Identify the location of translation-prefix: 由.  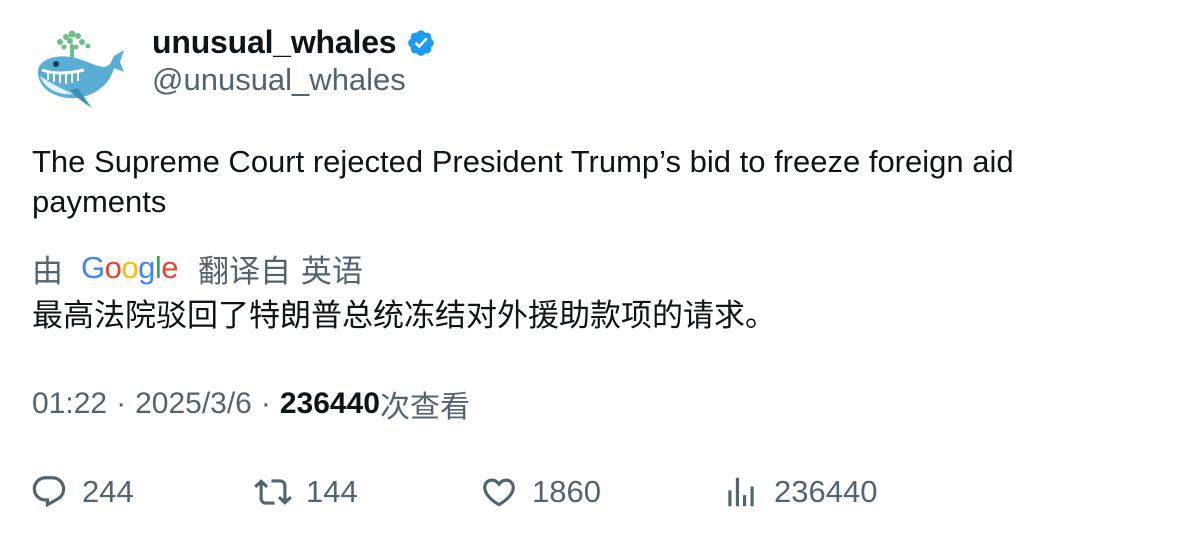
(47, 271).